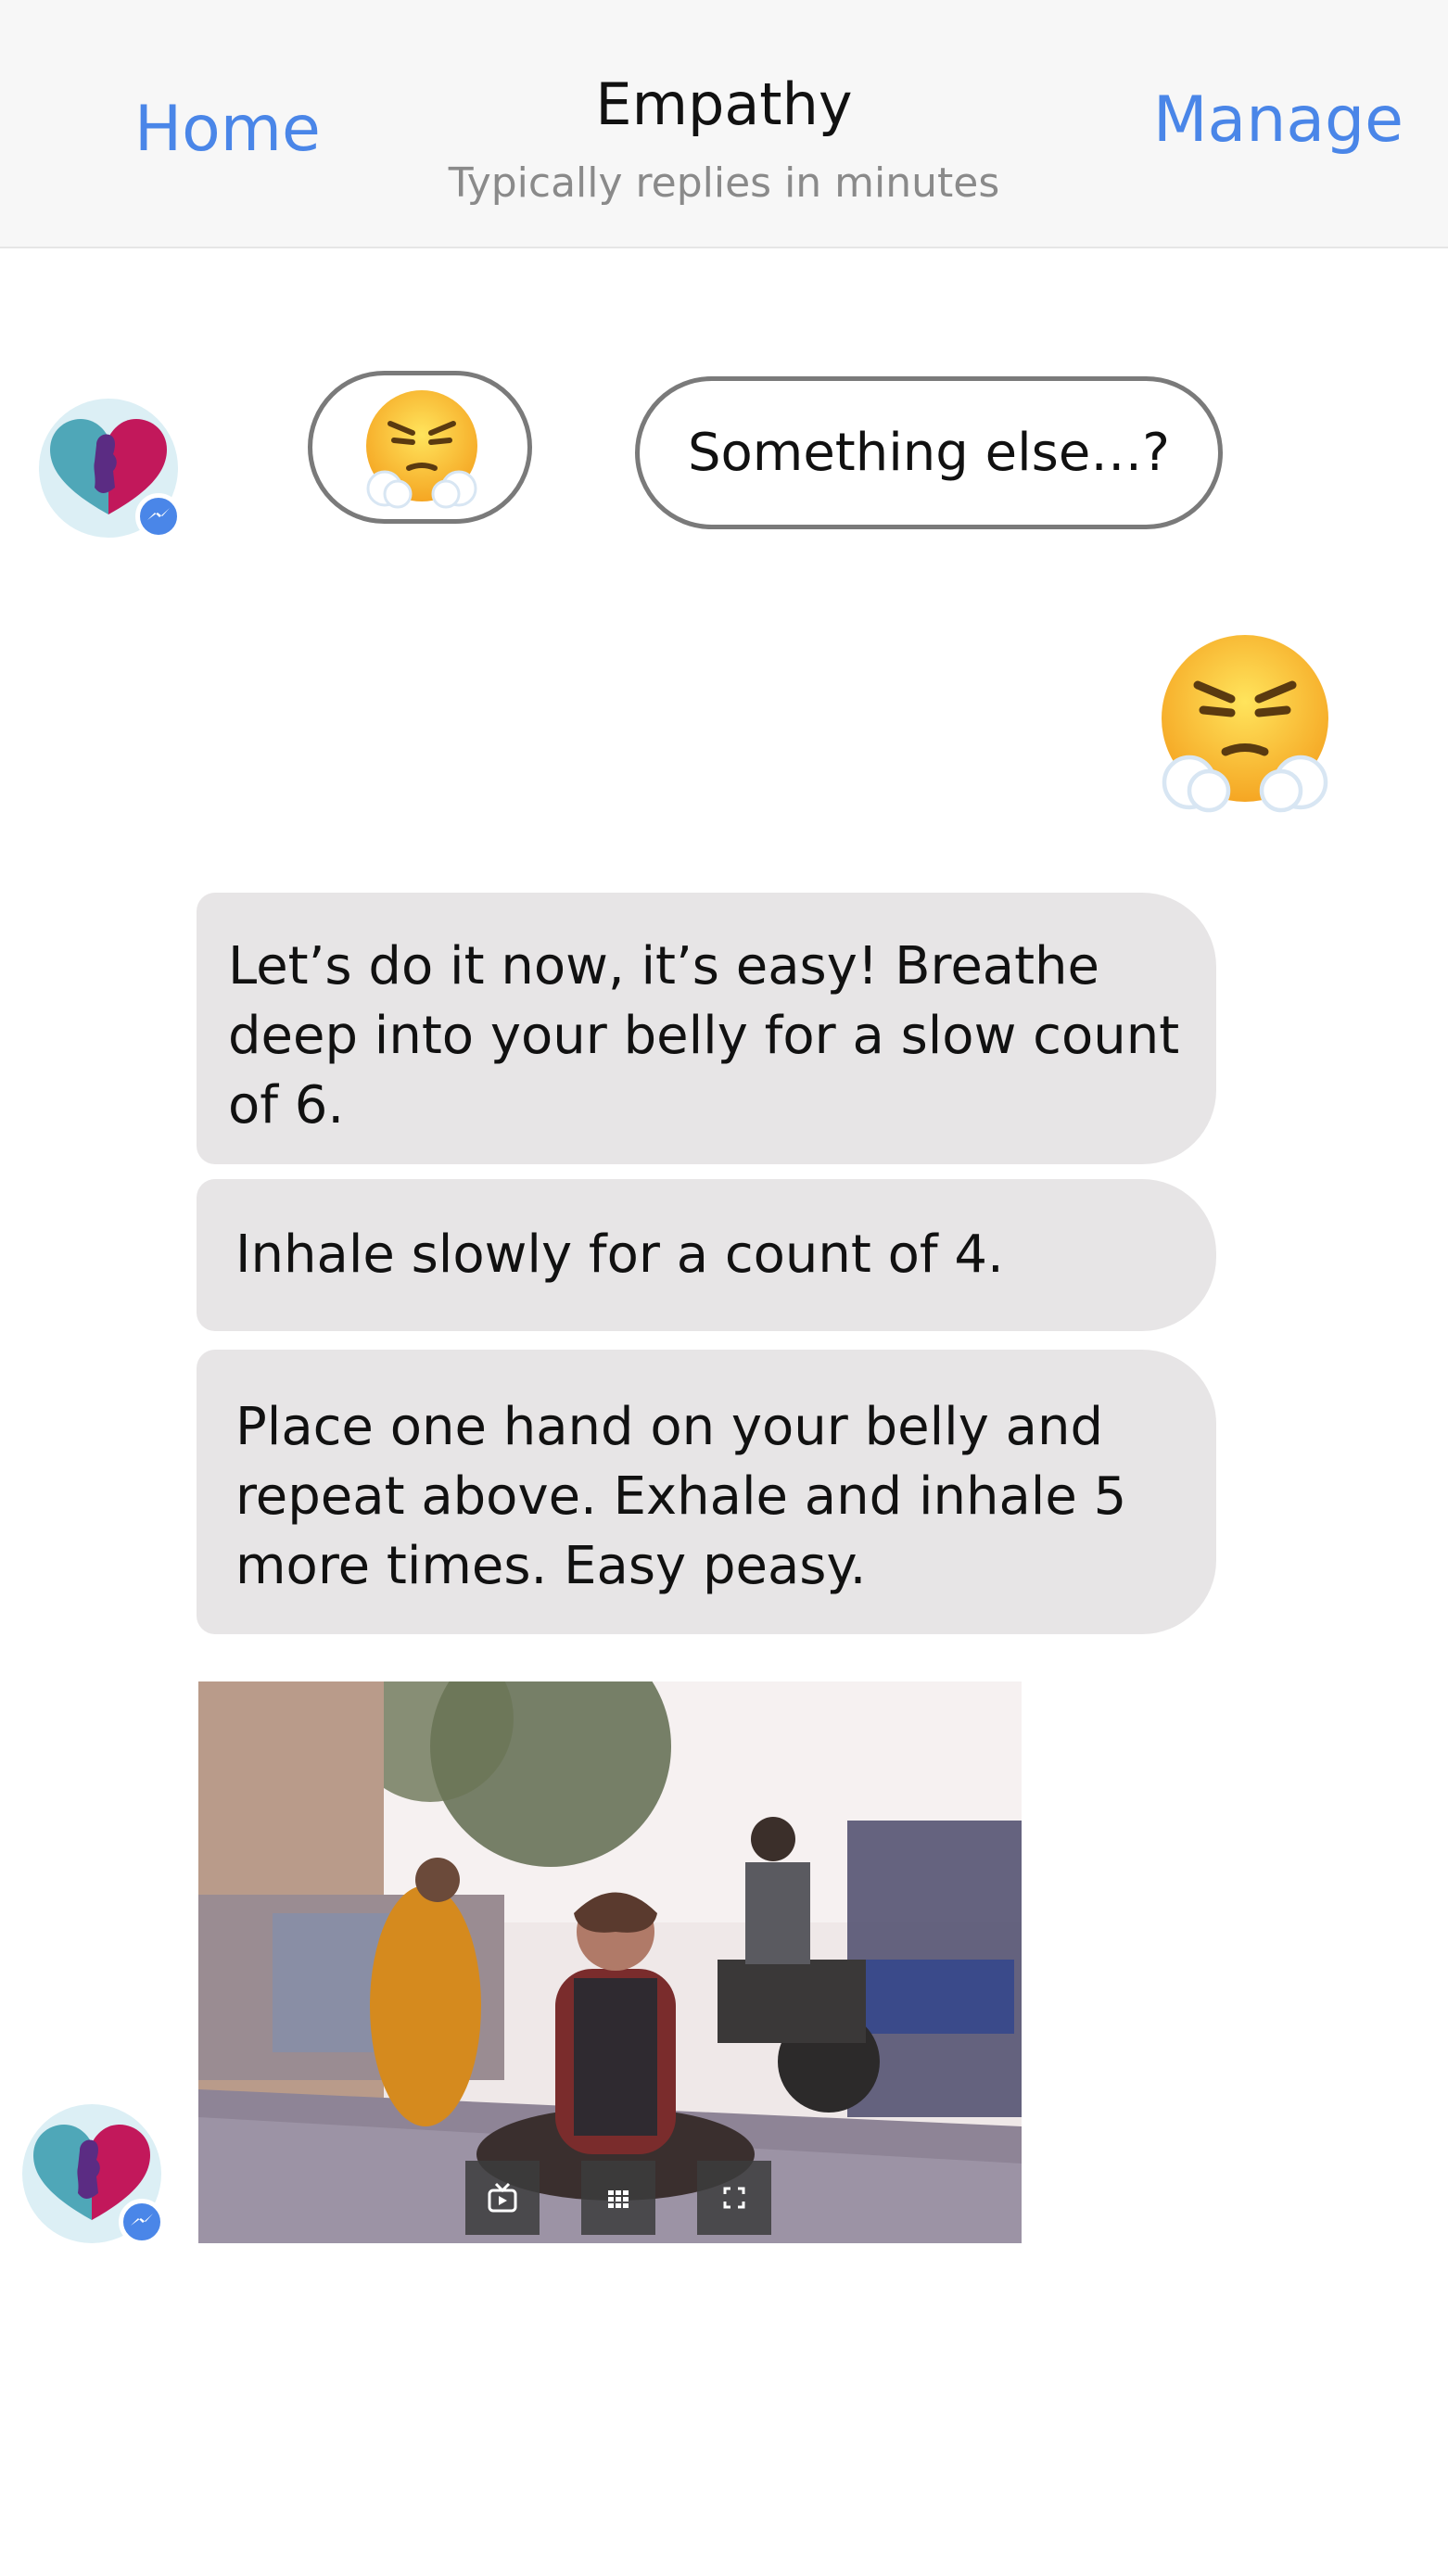 This screenshot has height=2576, width=1448. I want to click on media-image-card, so click(610, 1962).